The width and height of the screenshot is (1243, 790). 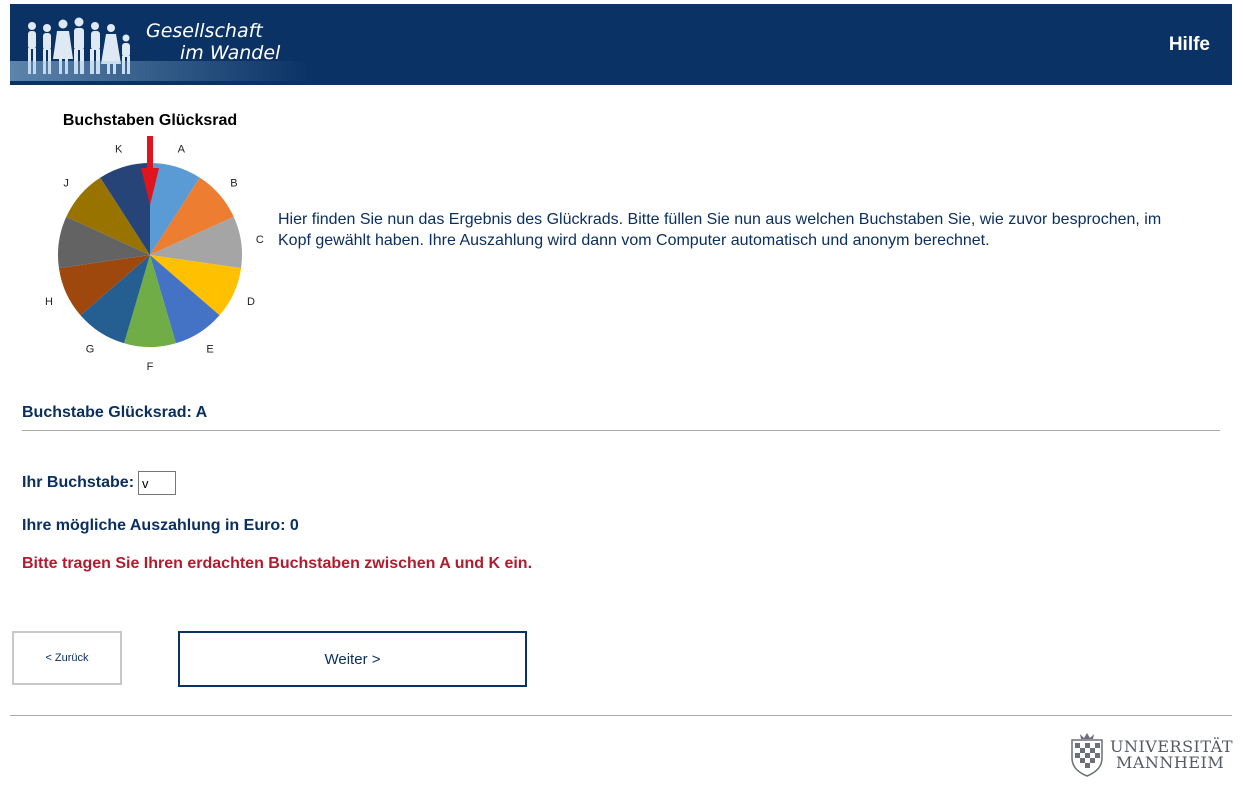 What do you see at coordinates (251, 302) in the screenshot?
I see `wheel-label-d: D` at bounding box center [251, 302].